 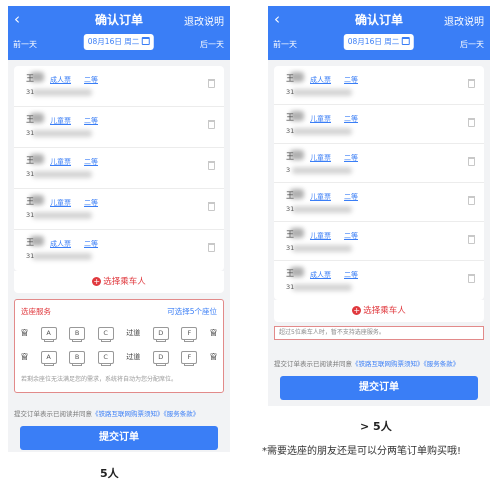 I want to click on caption-more-than-five: > 5人, so click(x=376, y=426).